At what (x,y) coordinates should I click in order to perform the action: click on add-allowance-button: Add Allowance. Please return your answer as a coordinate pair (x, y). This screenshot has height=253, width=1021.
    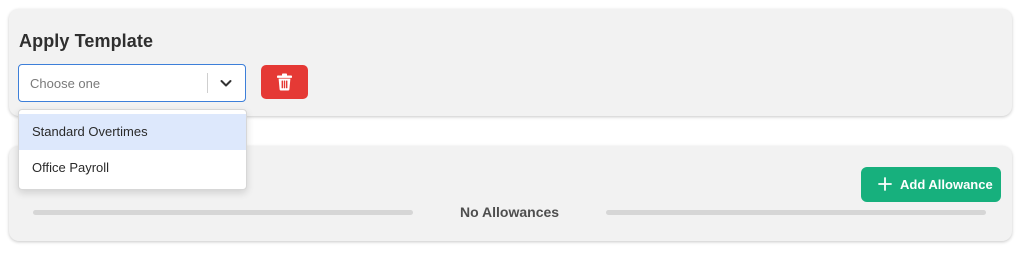
    Looking at the image, I should click on (931, 184).